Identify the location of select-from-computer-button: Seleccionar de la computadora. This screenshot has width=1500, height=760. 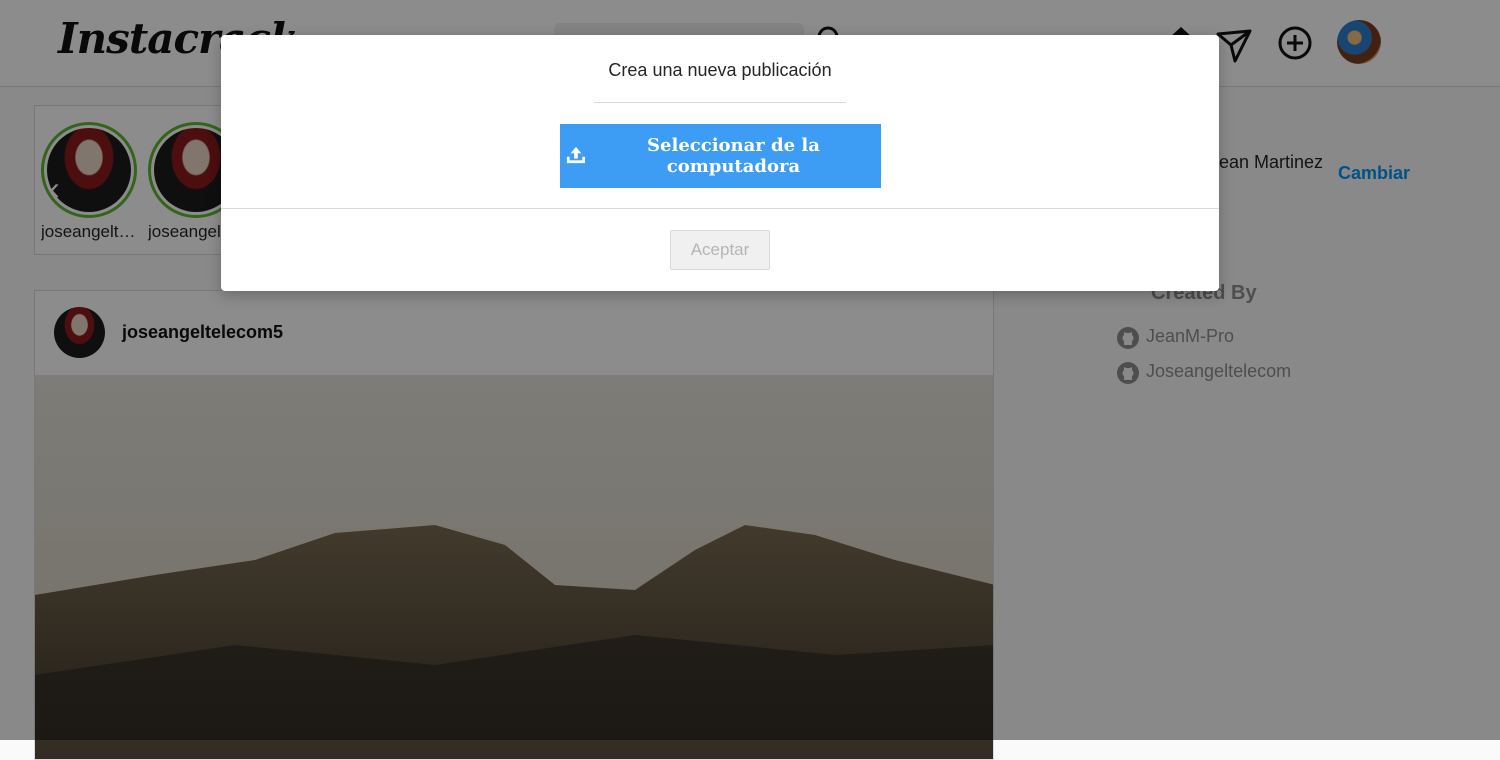
(720, 156).